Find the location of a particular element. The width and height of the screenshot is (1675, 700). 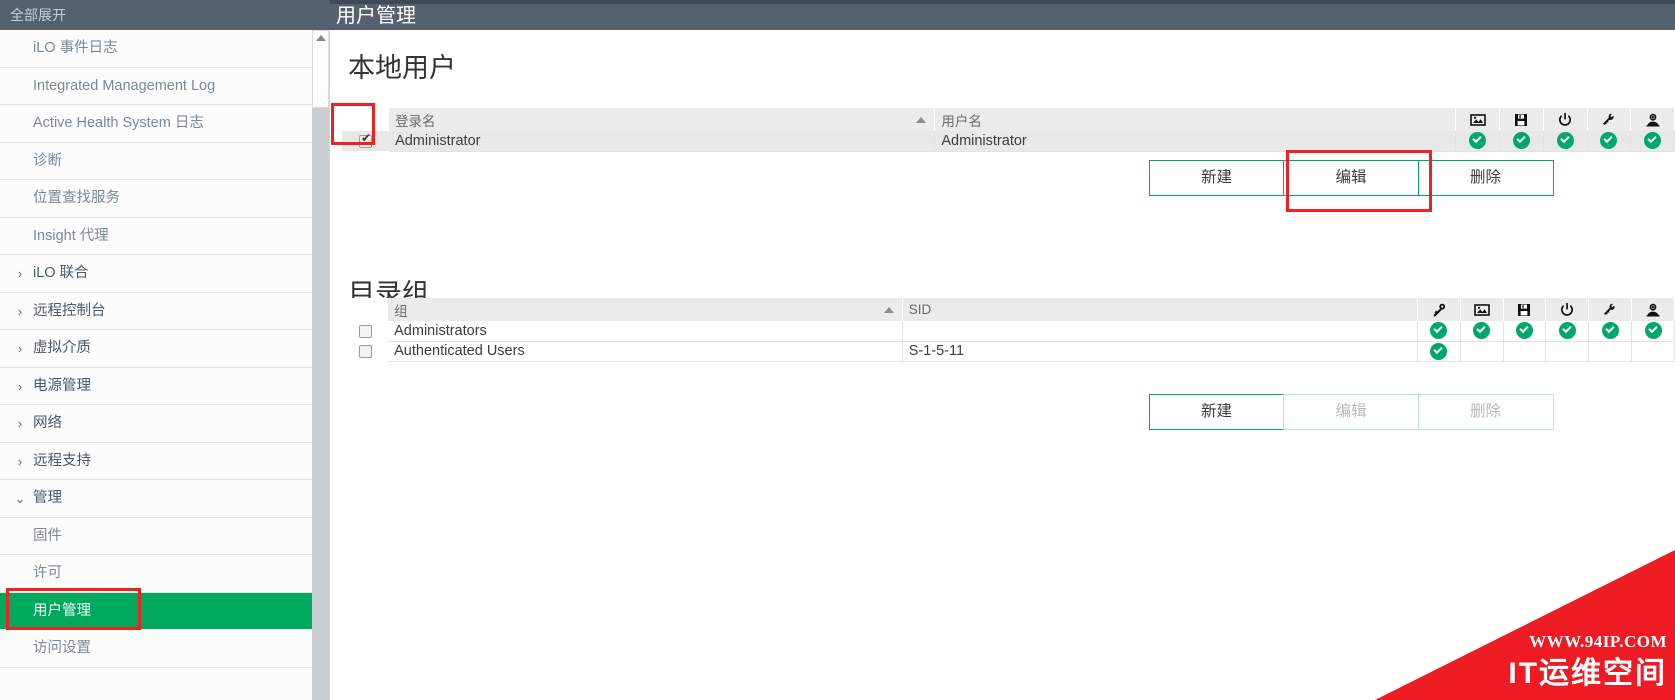

column-header-label: 用户名 is located at coordinates (961, 121).